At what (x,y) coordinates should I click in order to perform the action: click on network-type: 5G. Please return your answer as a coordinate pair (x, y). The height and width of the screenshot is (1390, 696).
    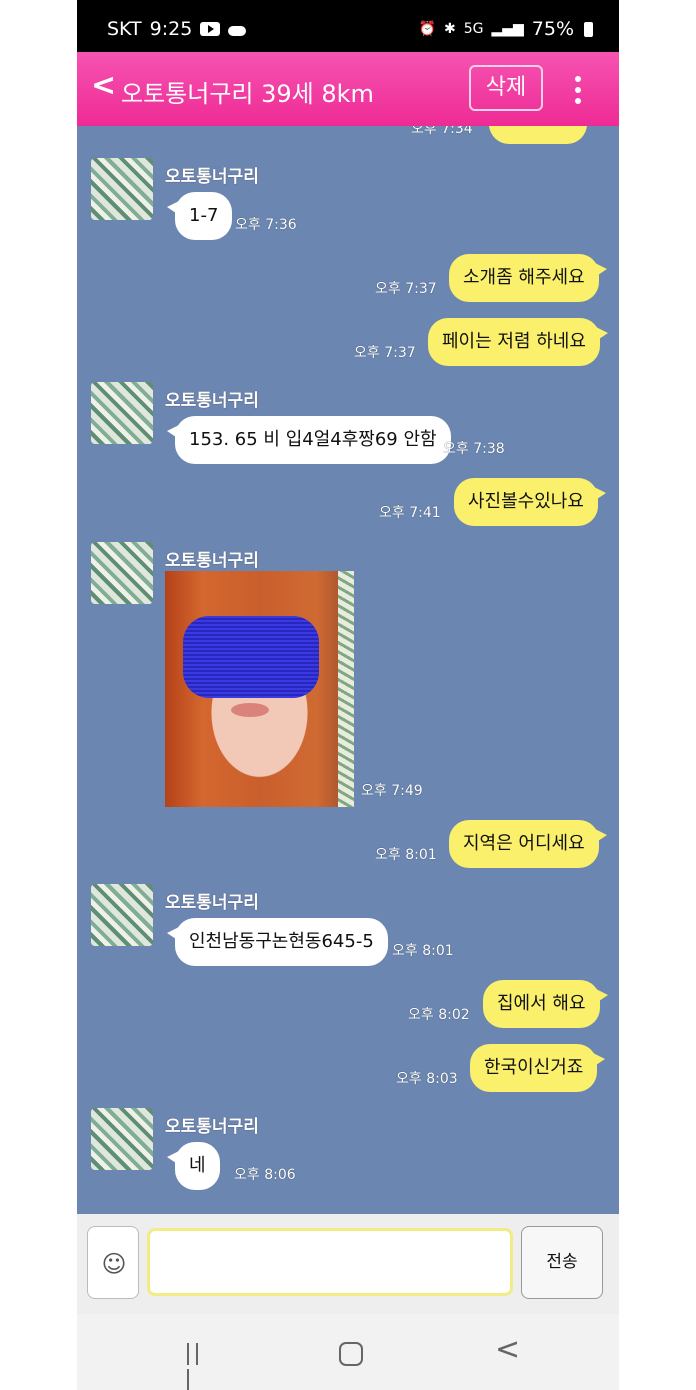
    Looking at the image, I should click on (473, 29).